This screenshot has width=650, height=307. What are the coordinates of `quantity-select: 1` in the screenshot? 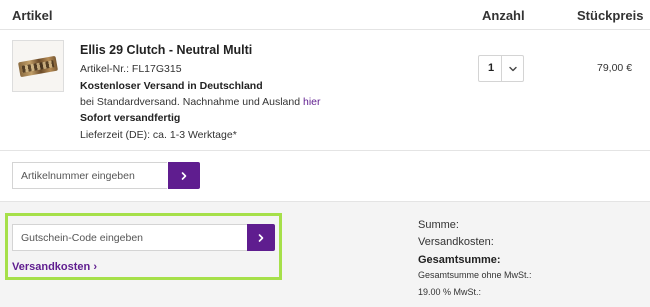 It's located at (501, 68).